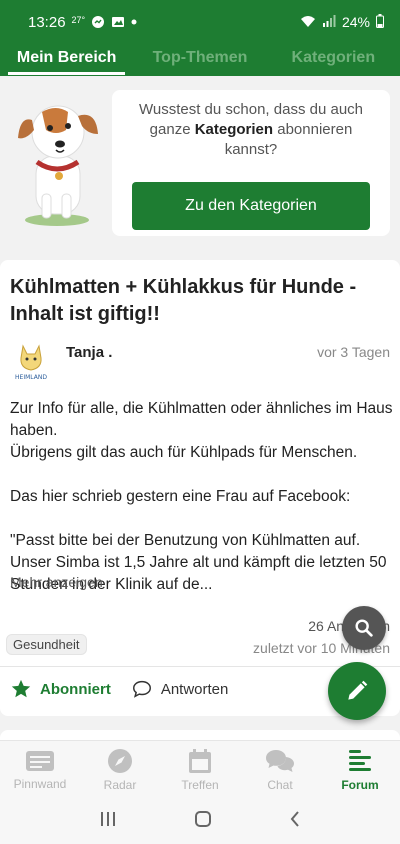  Describe the element at coordinates (200, 784) in the screenshot. I see `nav-label: Treffen` at that location.